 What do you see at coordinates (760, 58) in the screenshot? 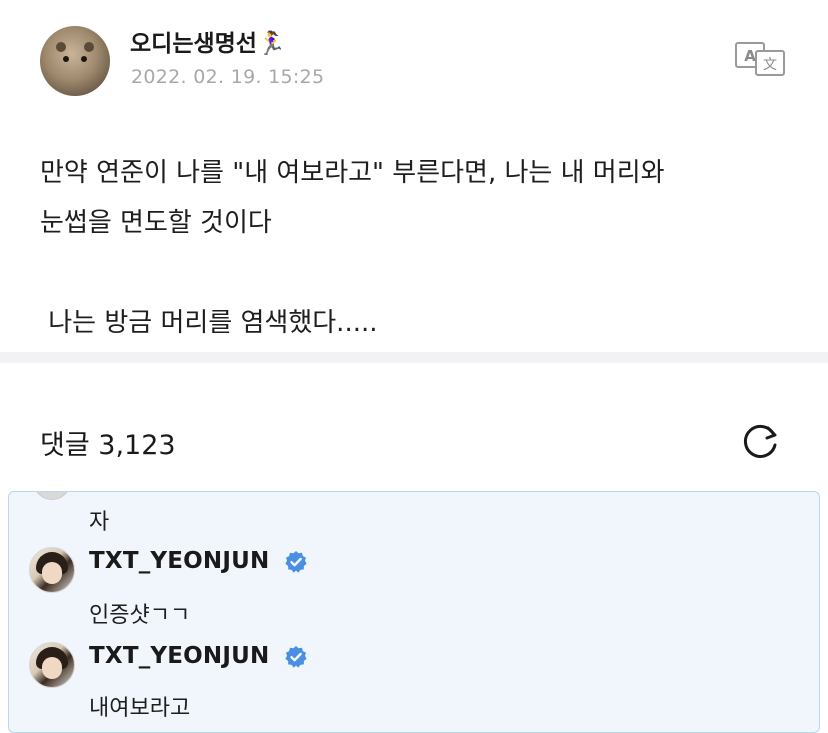
I see `translate-icon: A 文` at bounding box center [760, 58].